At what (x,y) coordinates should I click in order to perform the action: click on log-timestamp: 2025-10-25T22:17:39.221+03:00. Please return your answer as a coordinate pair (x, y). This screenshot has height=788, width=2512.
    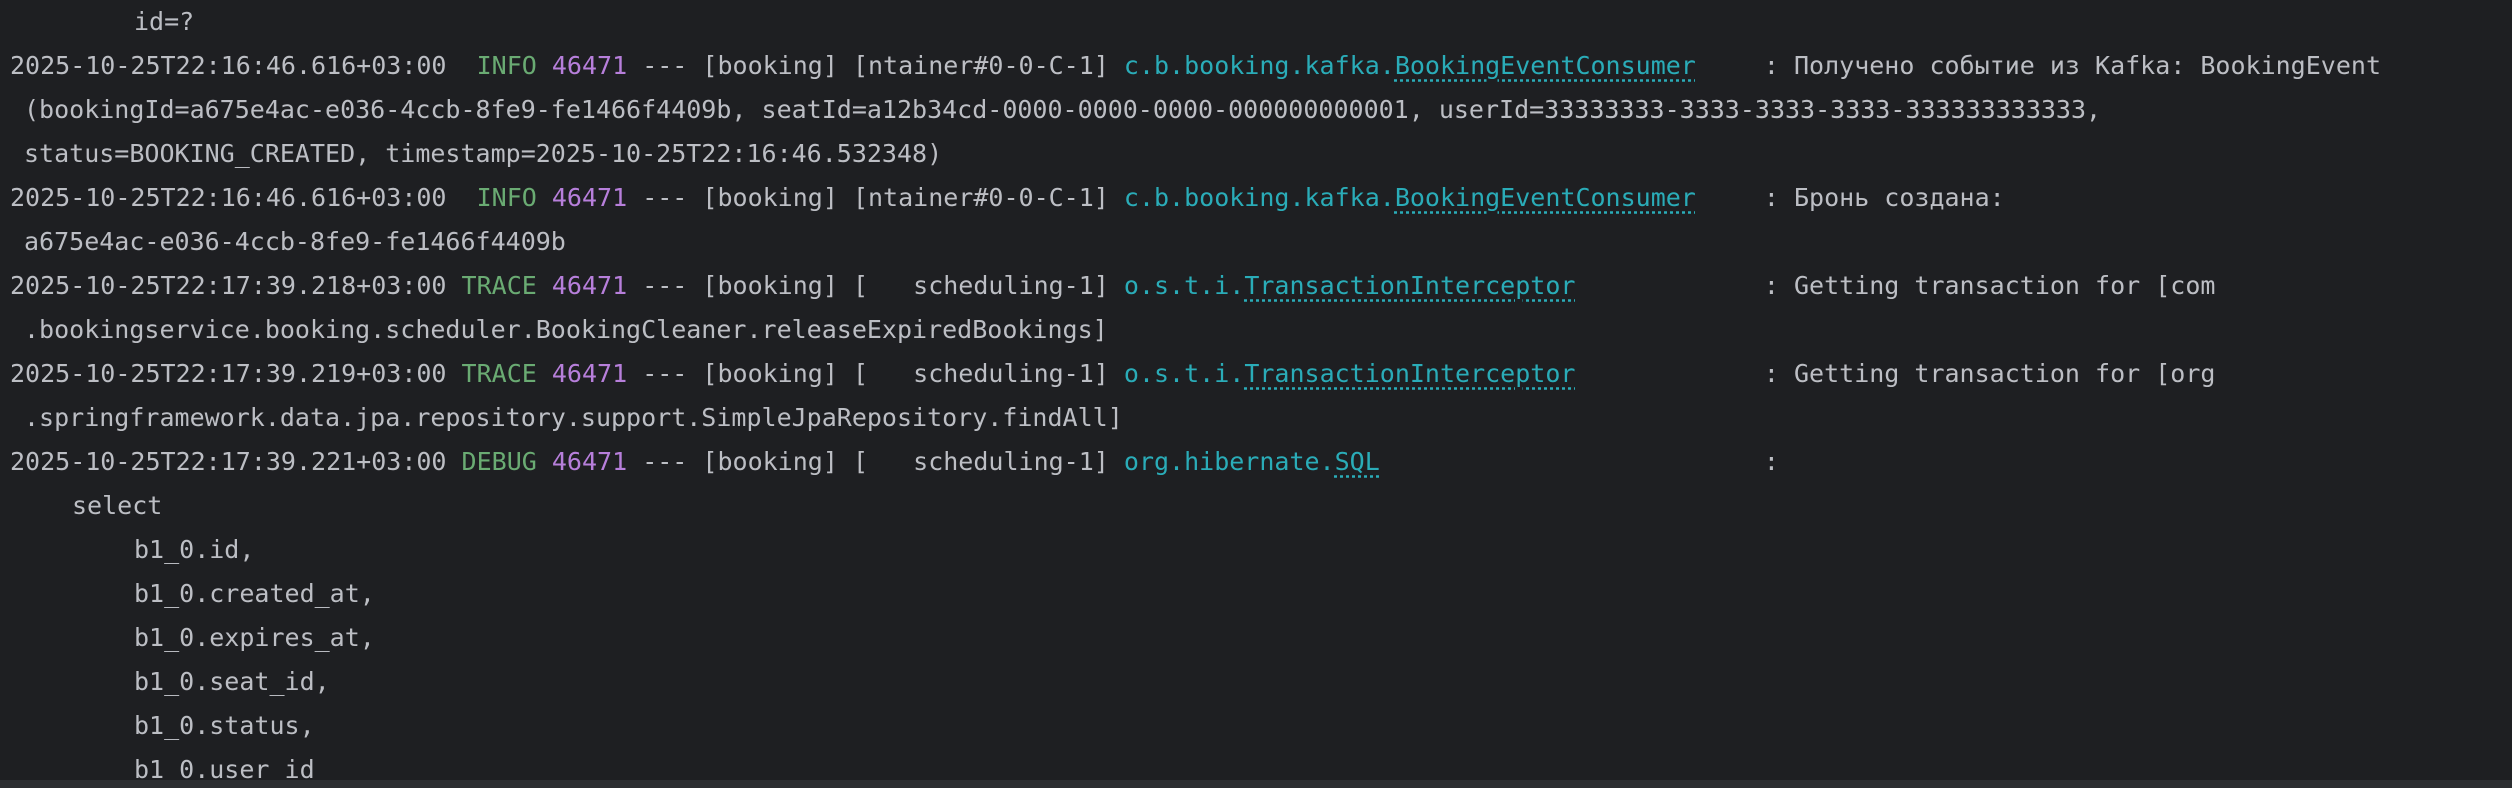
    Looking at the image, I should click on (228, 461).